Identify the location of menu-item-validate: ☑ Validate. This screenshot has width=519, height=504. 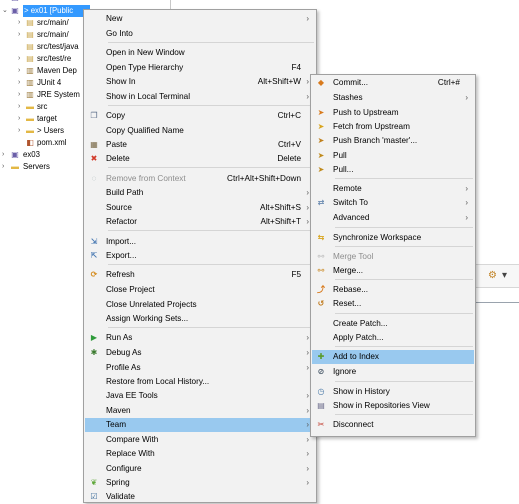
(200, 497).